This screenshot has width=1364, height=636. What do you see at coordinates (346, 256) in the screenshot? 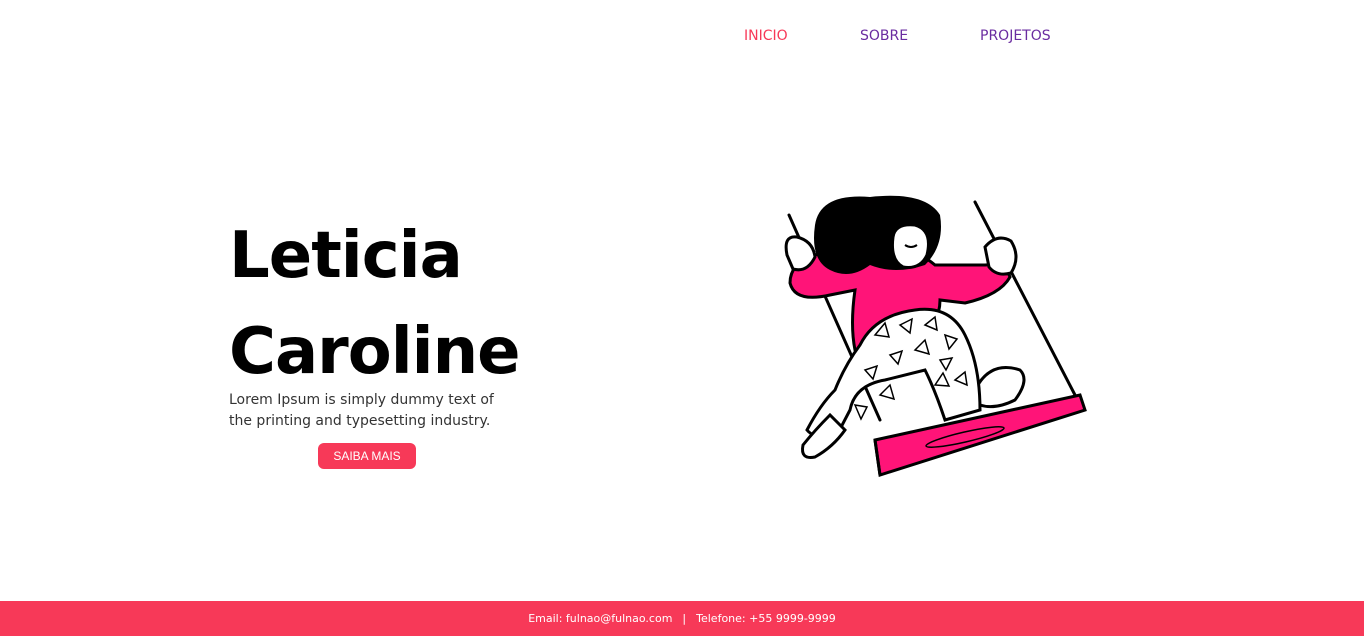
I see `hero-title-first-name: Leticia` at bounding box center [346, 256].